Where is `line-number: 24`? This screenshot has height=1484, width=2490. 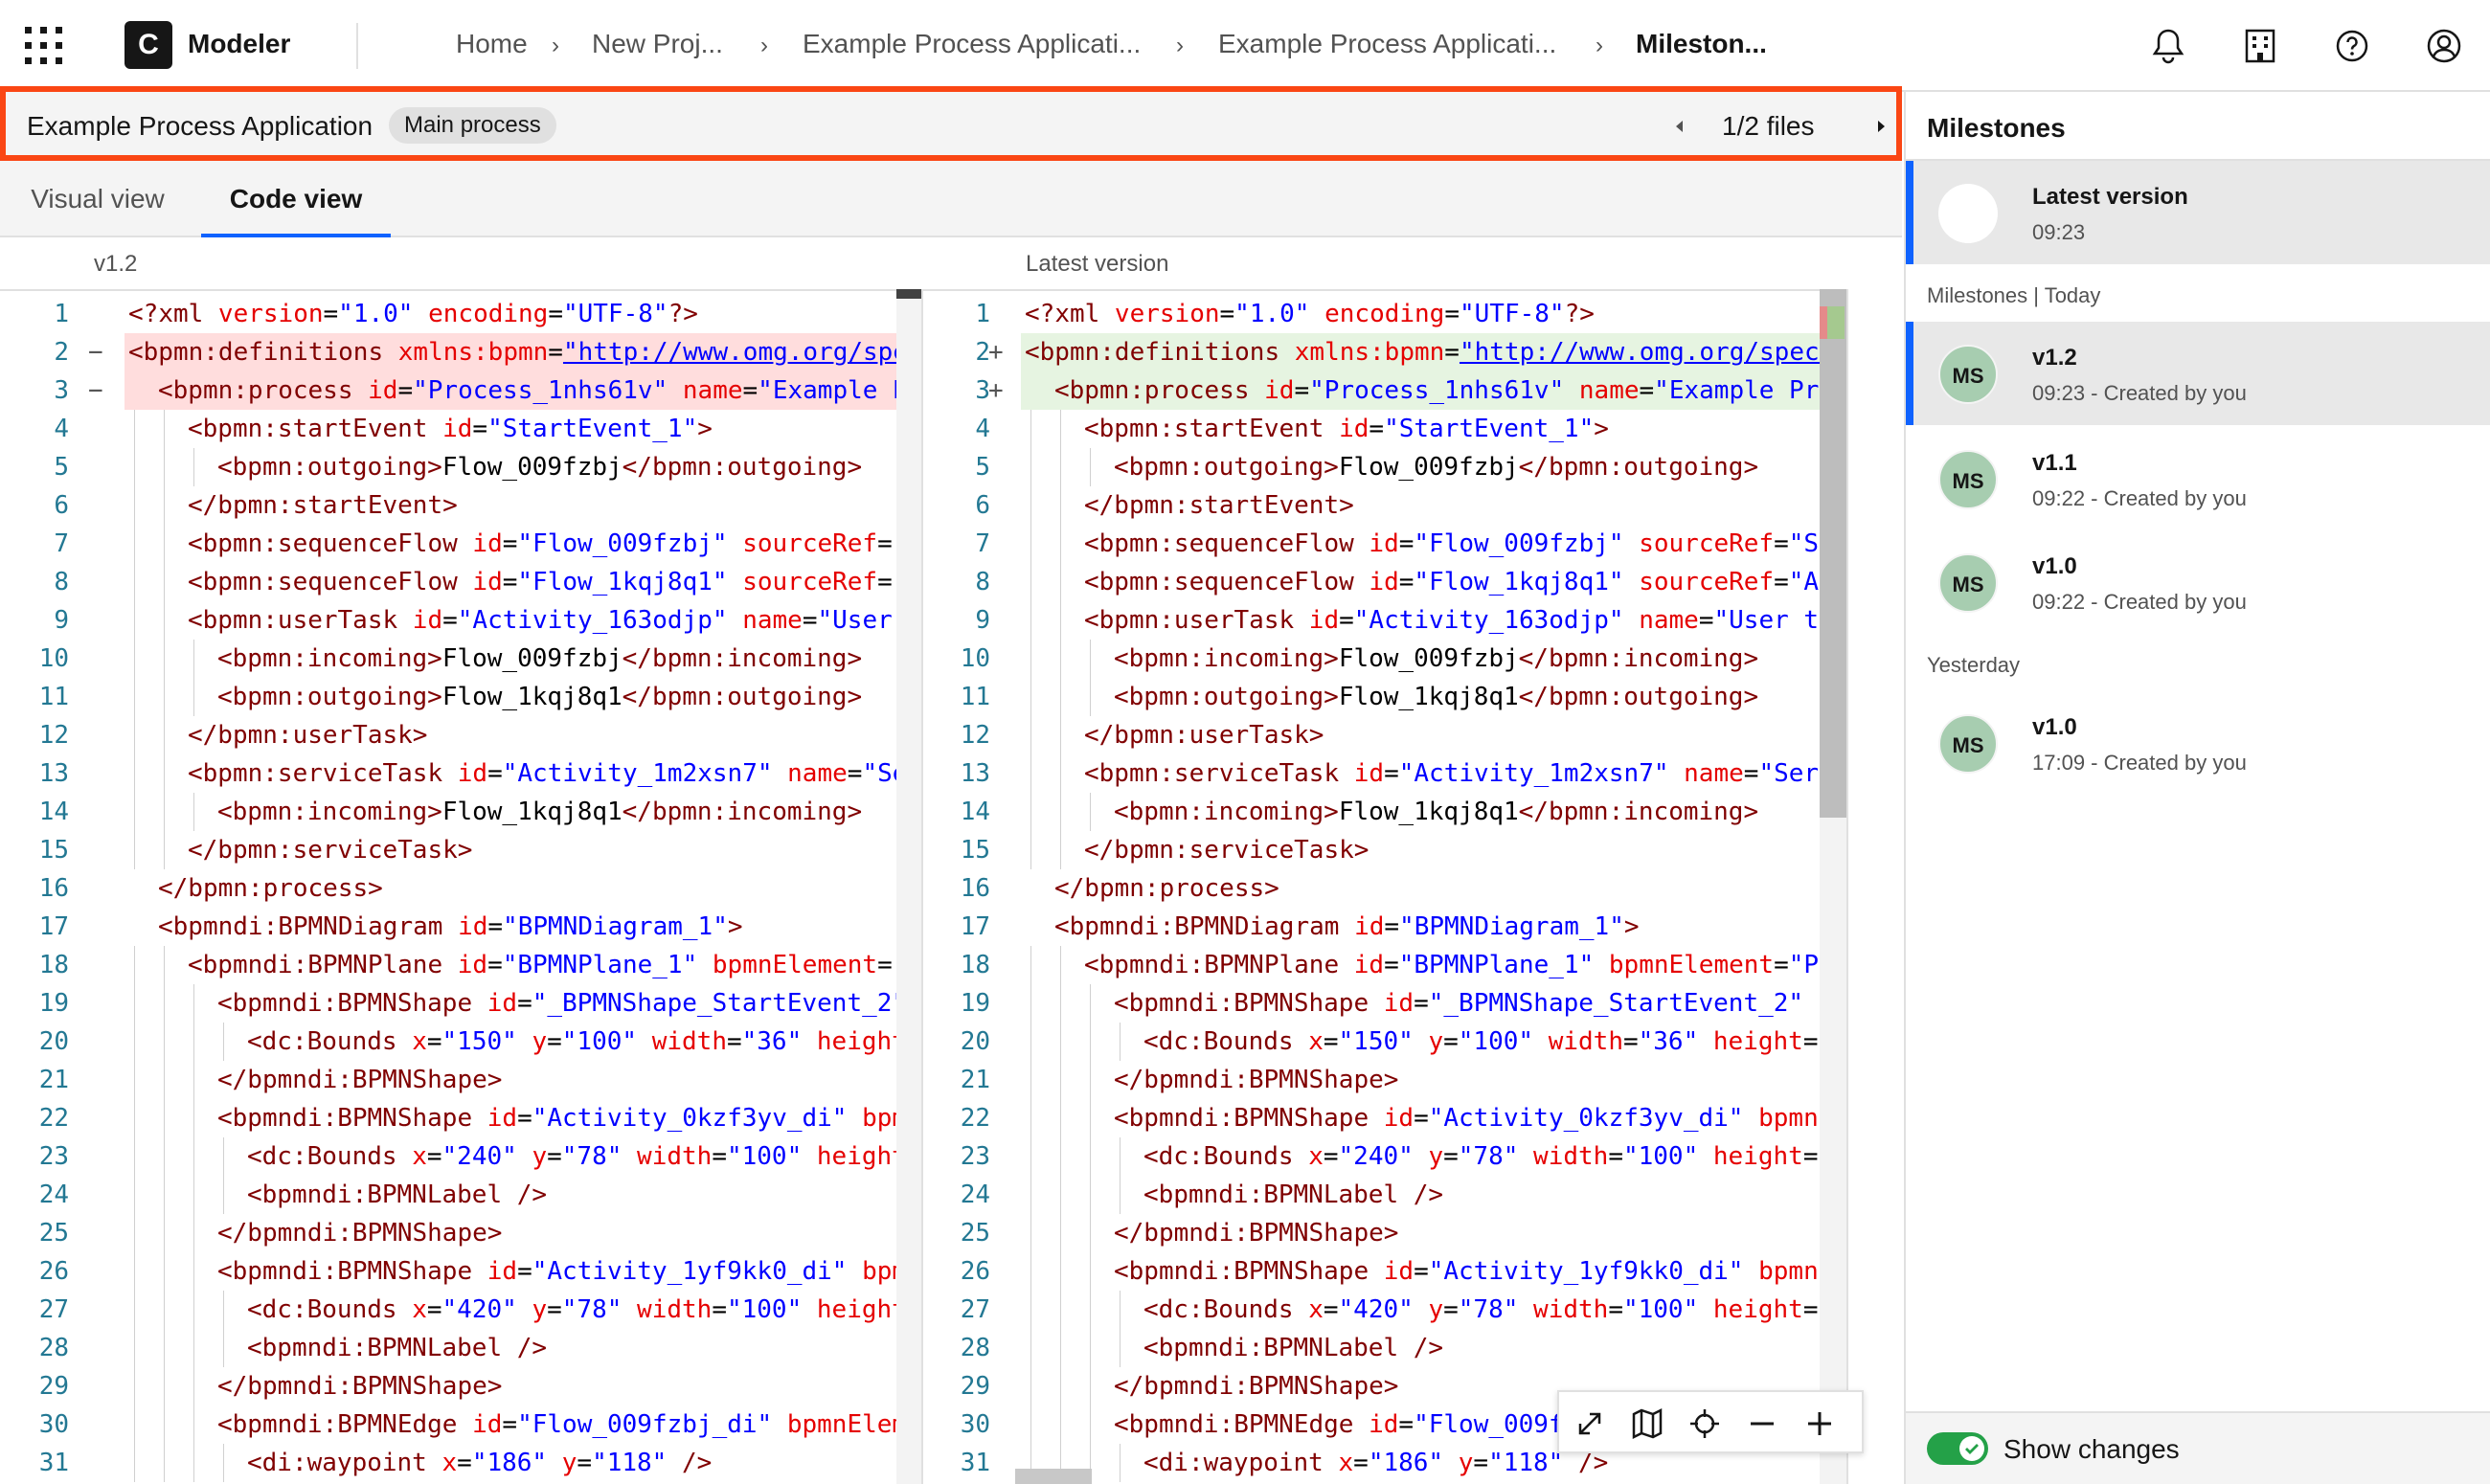 line-number: 24 is located at coordinates (975, 1194).